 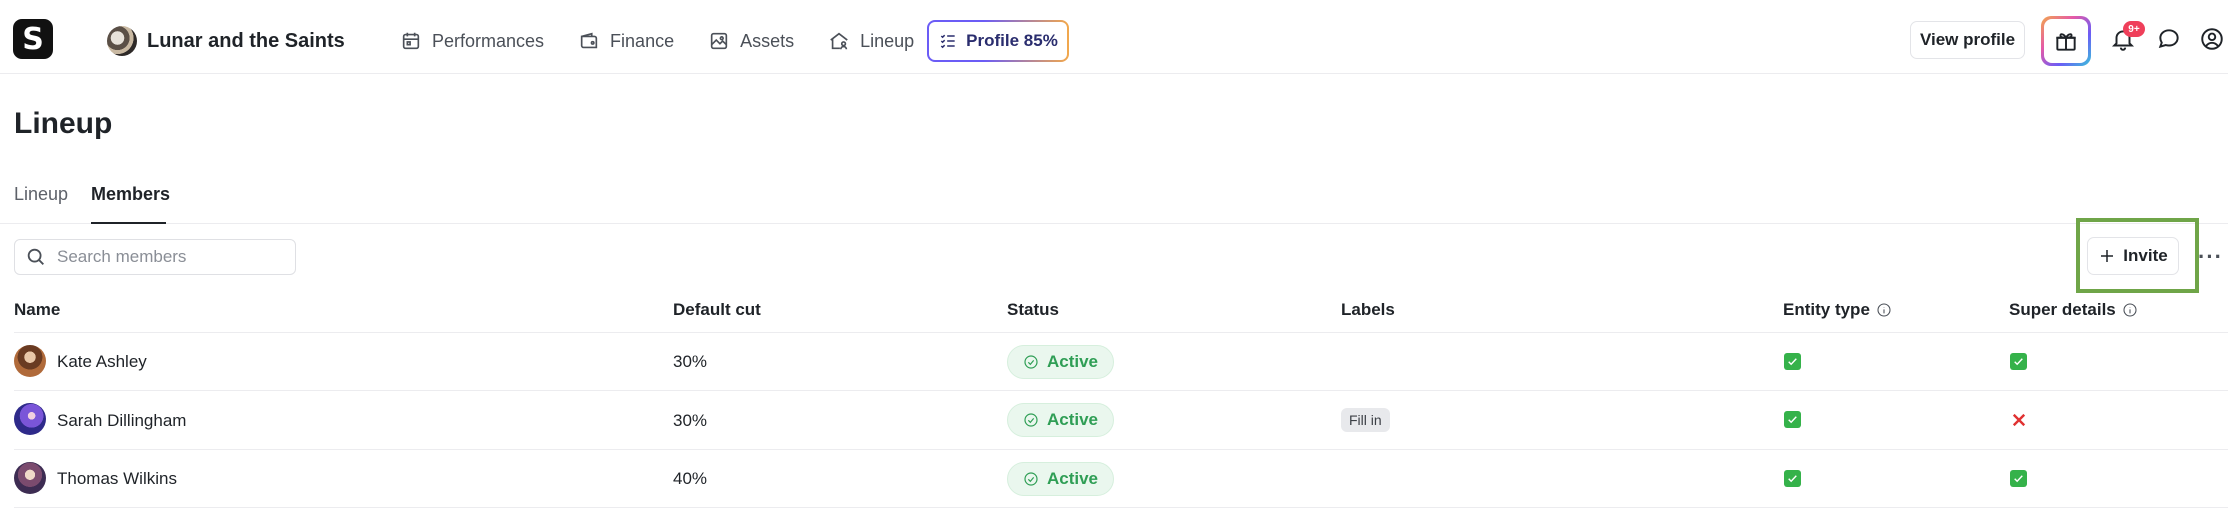 I want to click on header-entity-type: Entity type, so click(x=1837, y=310).